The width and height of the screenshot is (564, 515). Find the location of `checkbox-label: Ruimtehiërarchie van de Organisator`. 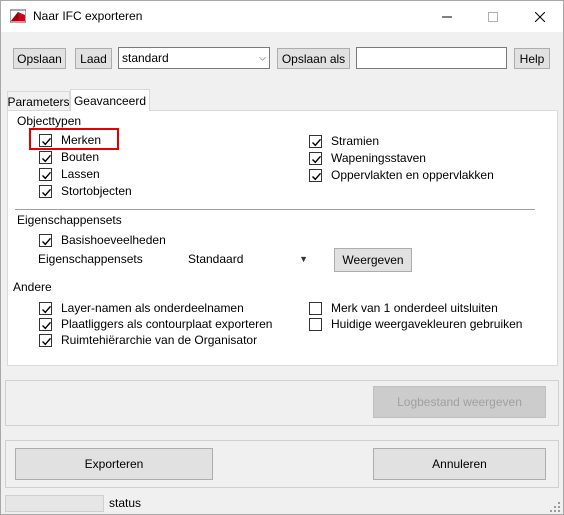

checkbox-label: Ruimtehiërarchie van de Organisator is located at coordinates (159, 340).